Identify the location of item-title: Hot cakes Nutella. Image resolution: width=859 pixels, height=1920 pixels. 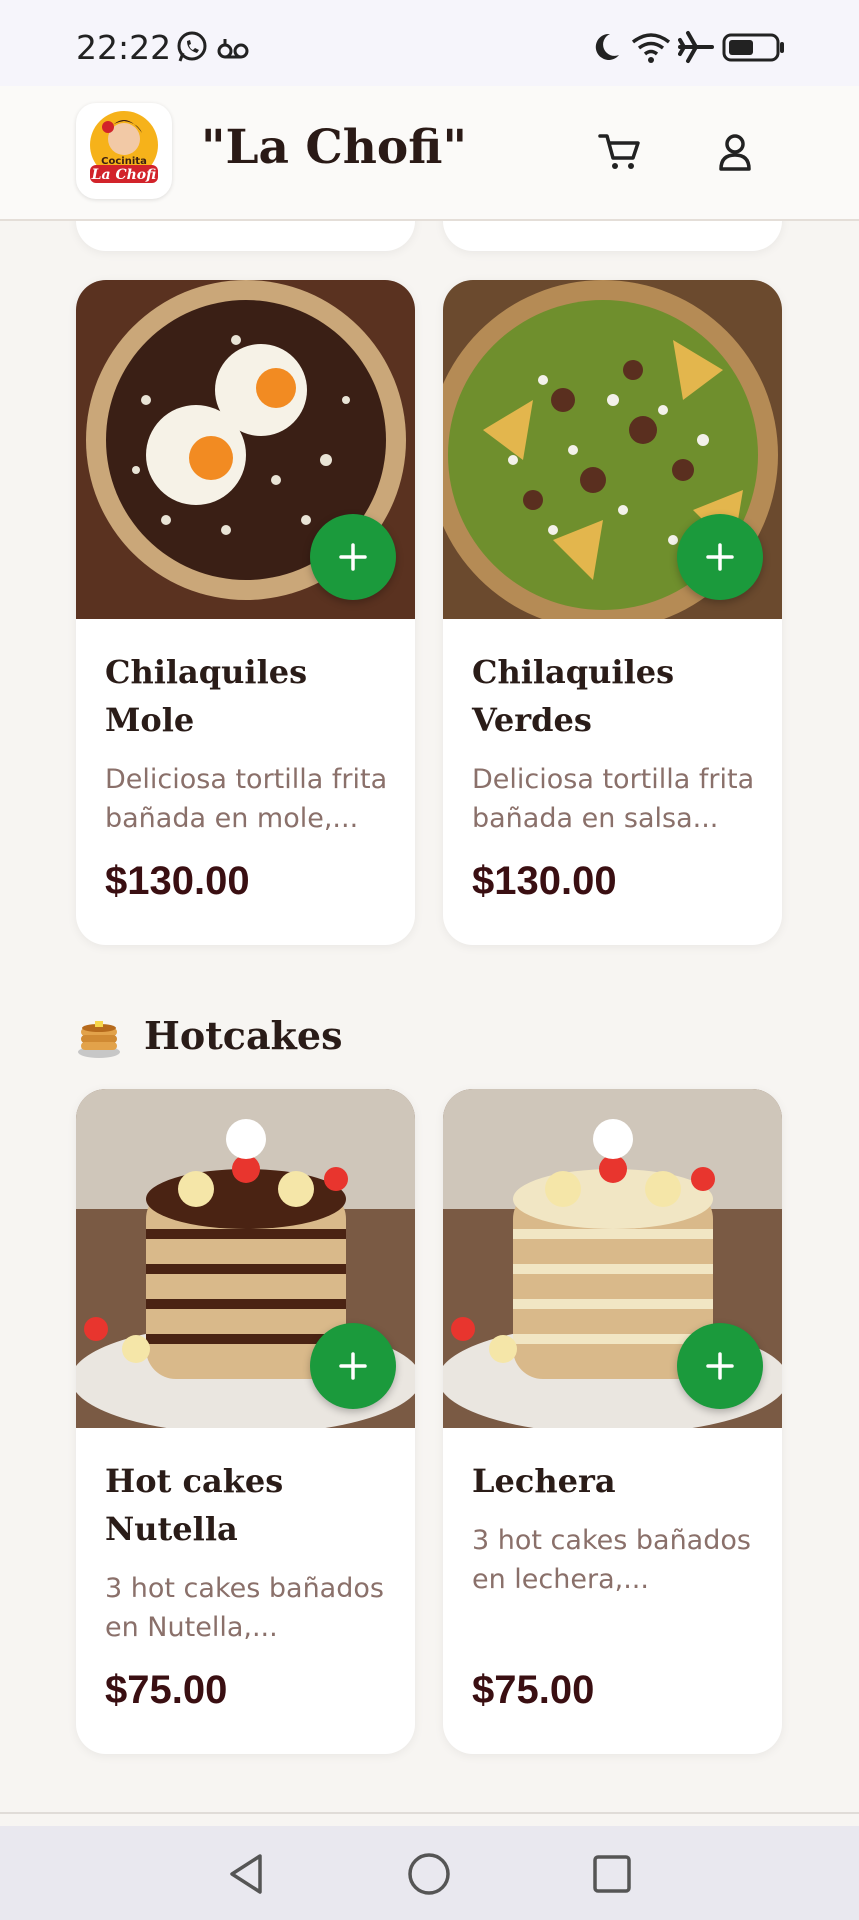
(194, 1505).